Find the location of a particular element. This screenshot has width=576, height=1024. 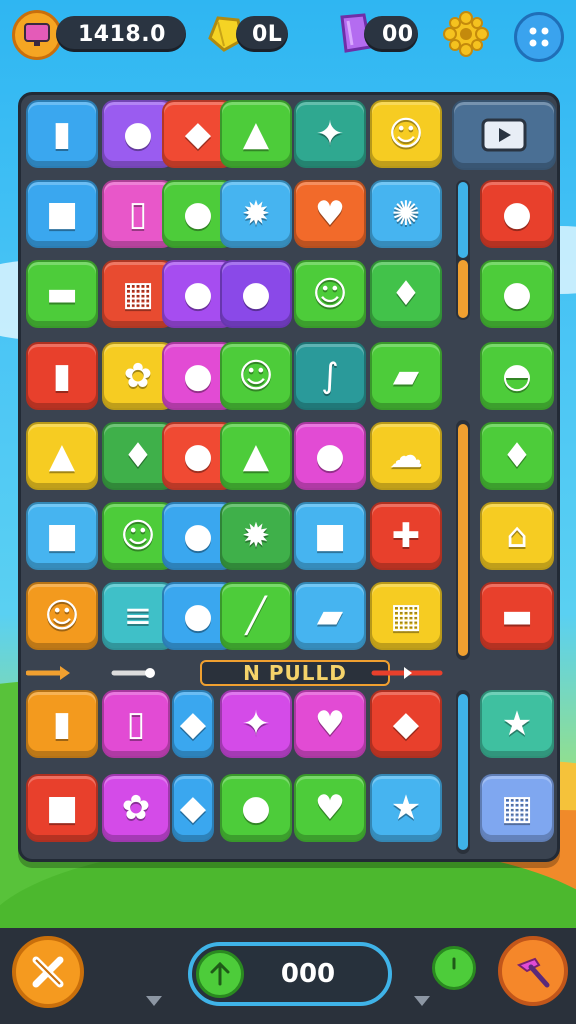

leaf-icon: ● is located at coordinates (517, 294).